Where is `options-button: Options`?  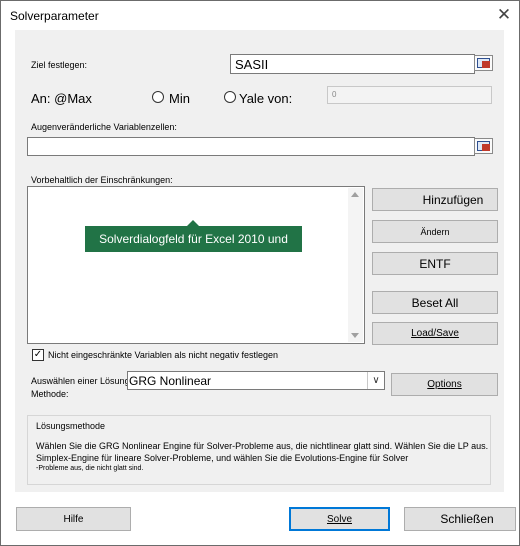 options-button: Options is located at coordinates (444, 384).